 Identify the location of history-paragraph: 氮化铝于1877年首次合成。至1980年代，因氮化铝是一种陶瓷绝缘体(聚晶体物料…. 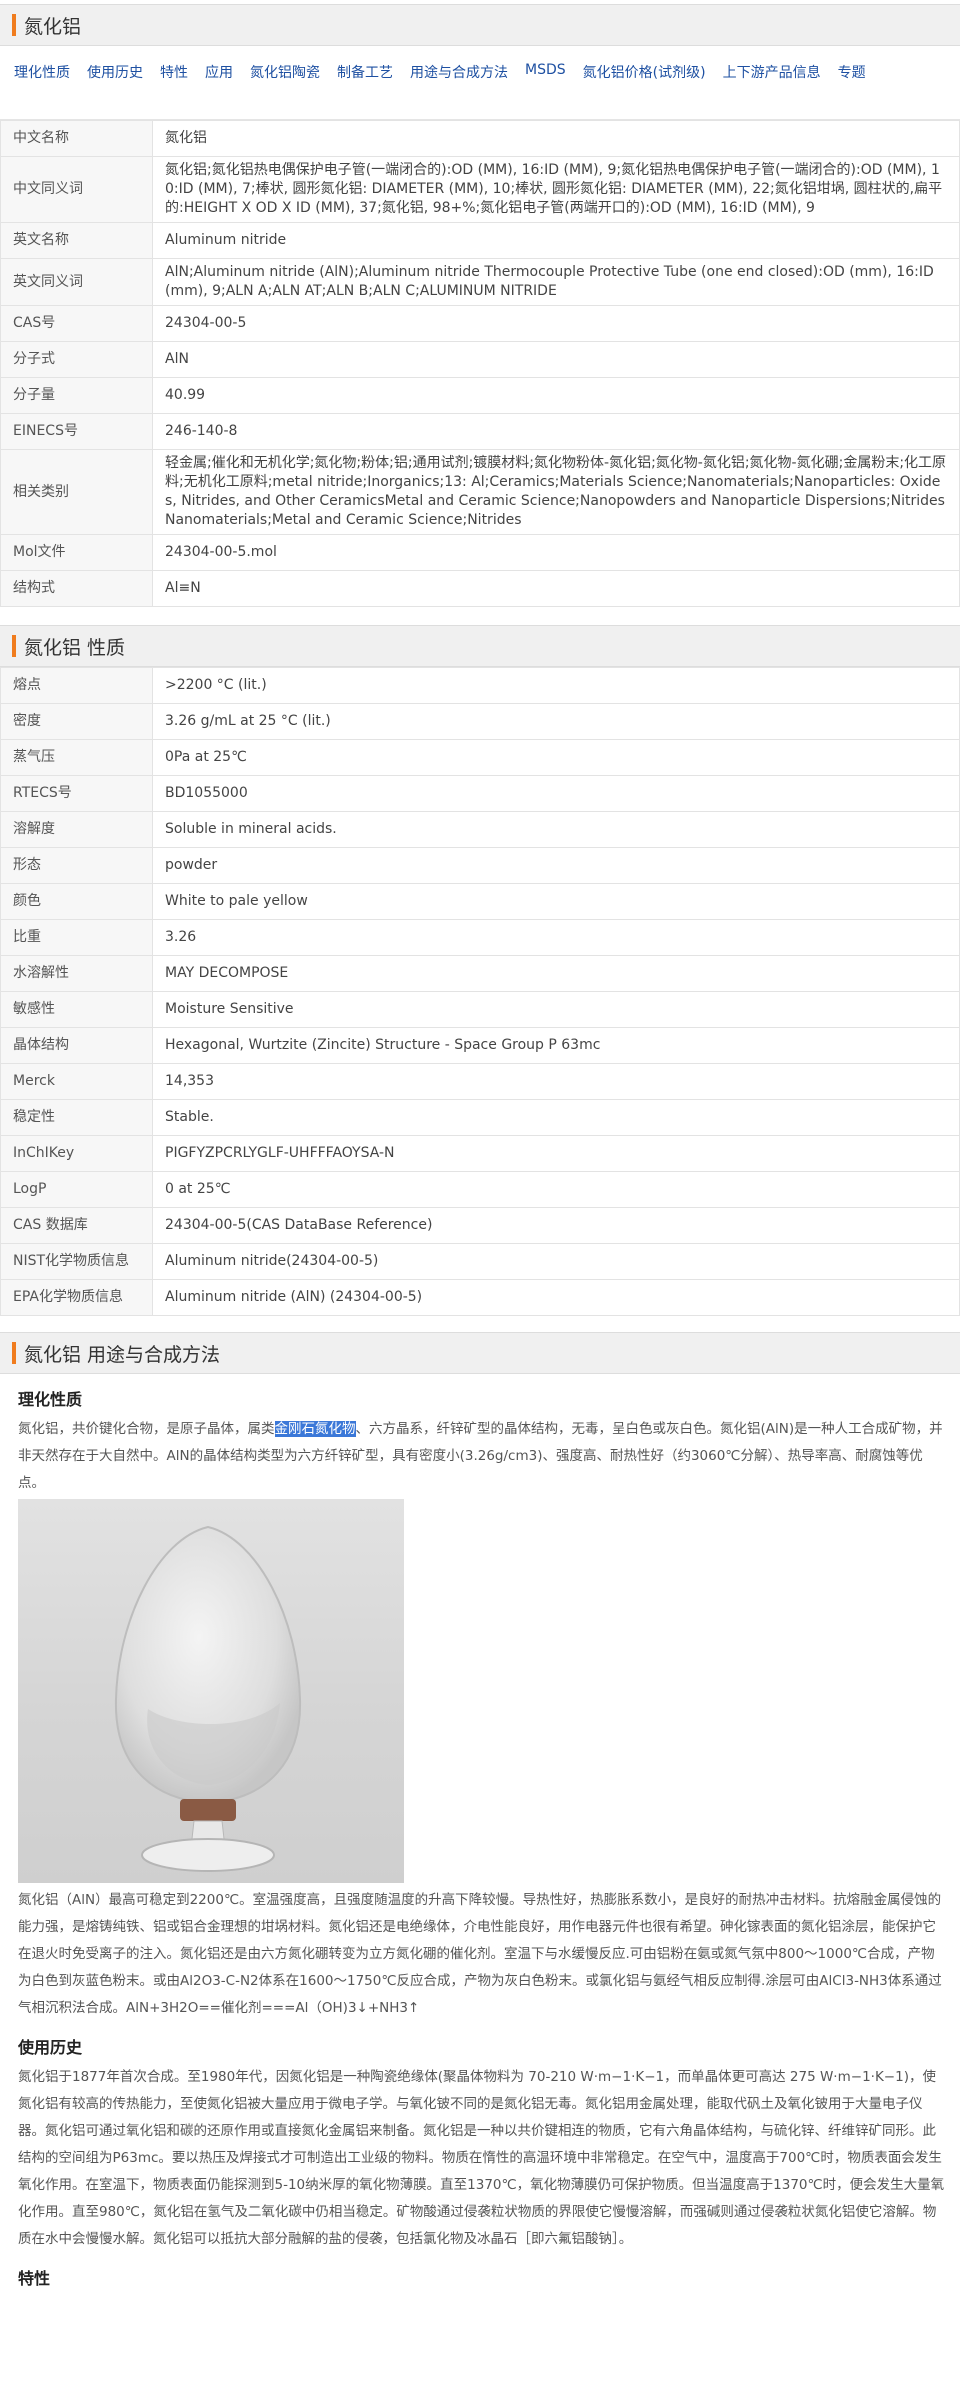
(481, 2158).